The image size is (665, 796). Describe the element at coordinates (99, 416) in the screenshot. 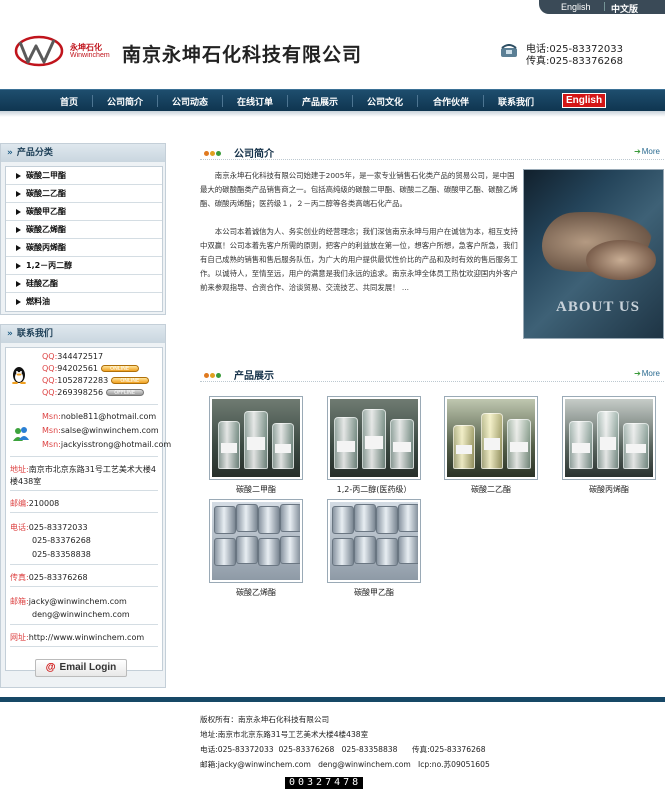

I see `msn-contact: Msn:noble811@hotmail.com` at that location.